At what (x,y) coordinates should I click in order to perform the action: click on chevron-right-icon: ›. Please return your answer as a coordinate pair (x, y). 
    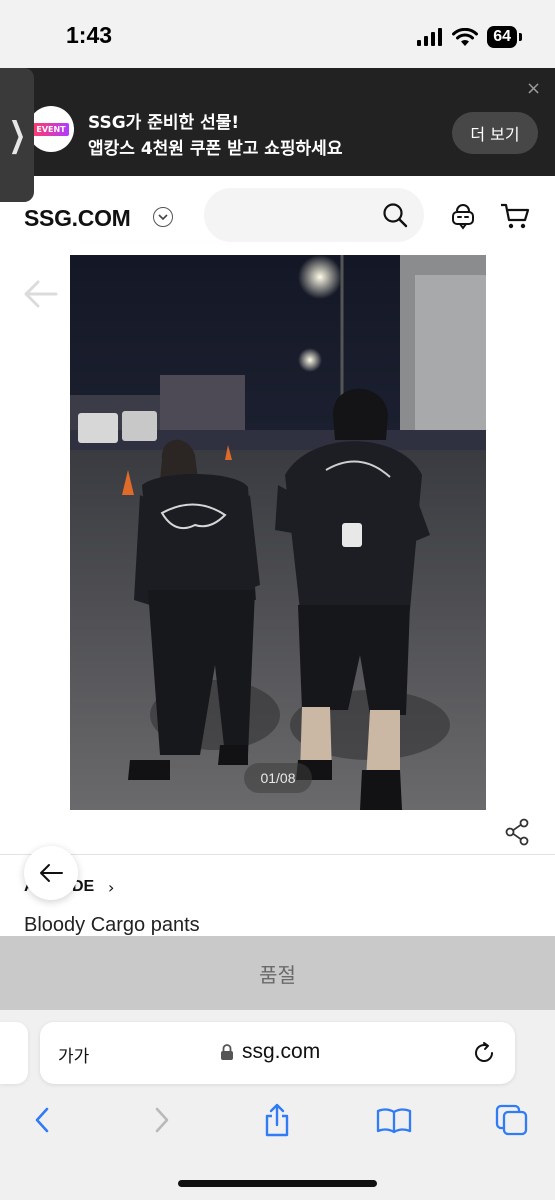
    Looking at the image, I should click on (111, 887).